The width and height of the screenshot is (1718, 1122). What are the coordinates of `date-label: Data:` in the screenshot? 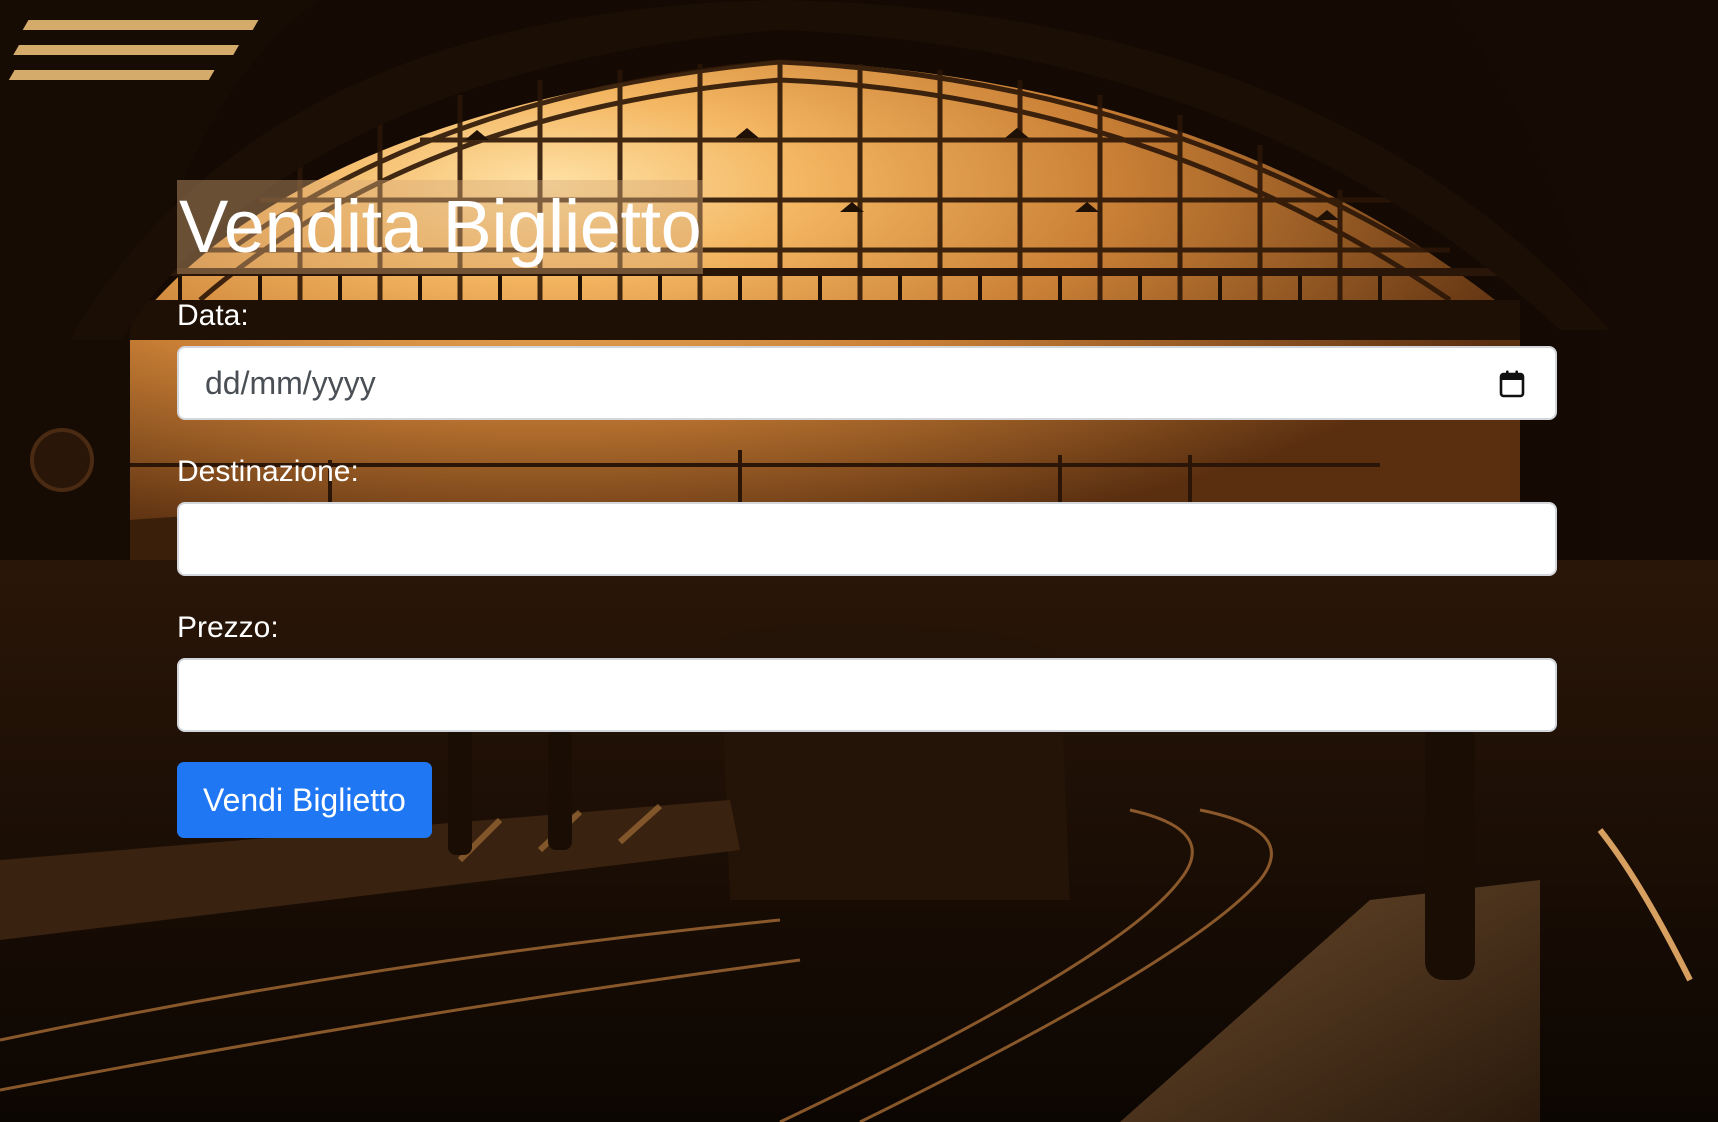 It's located at (213, 315).